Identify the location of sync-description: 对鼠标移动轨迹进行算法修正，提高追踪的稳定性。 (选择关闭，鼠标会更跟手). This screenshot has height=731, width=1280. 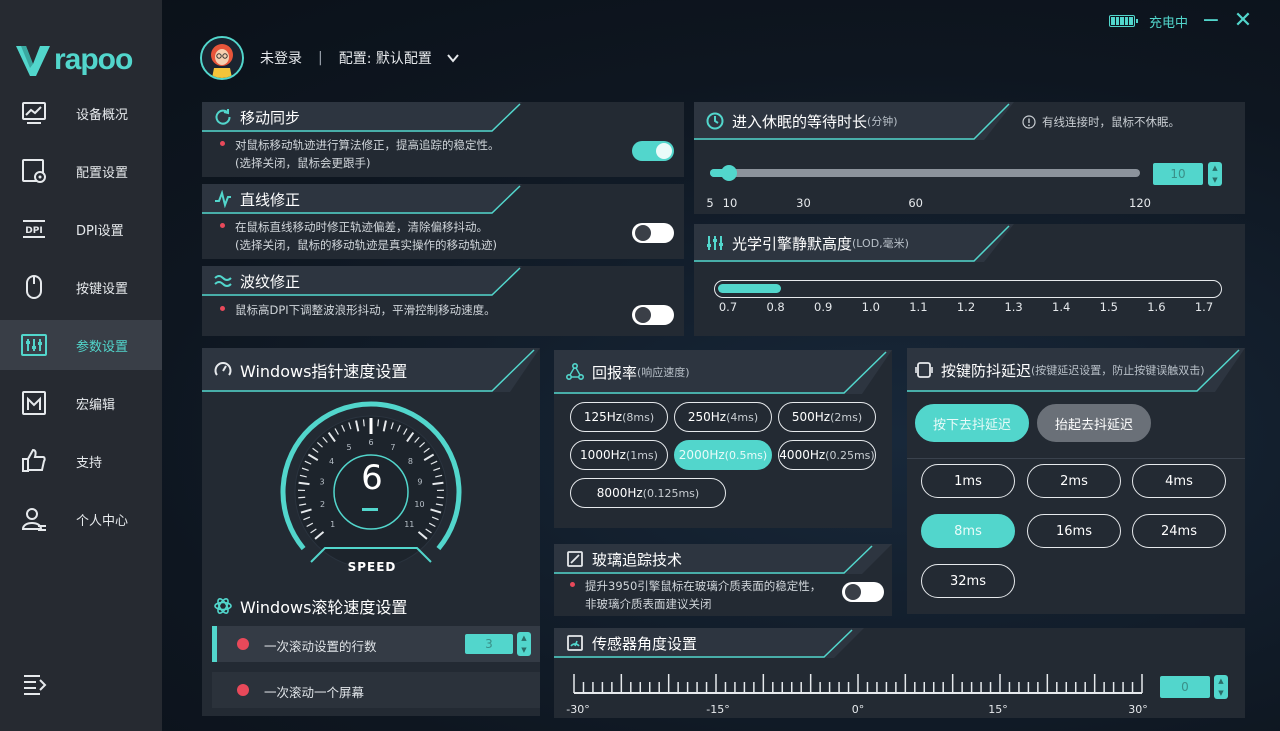
(360, 154).